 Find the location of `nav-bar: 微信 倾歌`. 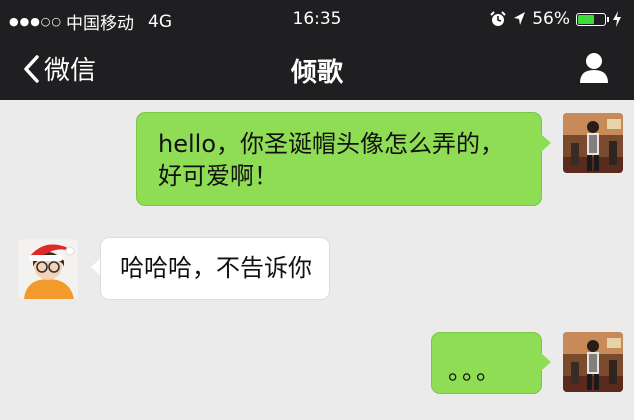

nav-bar: 微信 倾歌 is located at coordinates (317, 69).